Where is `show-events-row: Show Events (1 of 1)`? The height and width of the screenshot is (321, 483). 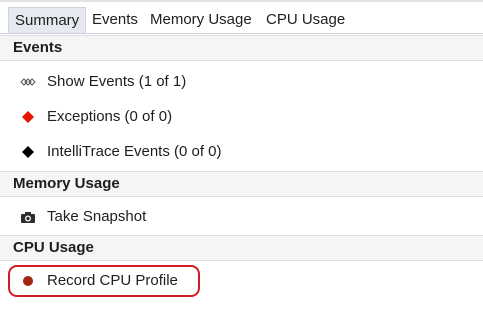
show-events-row: Show Events (1 of 1) is located at coordinates (241, 82).